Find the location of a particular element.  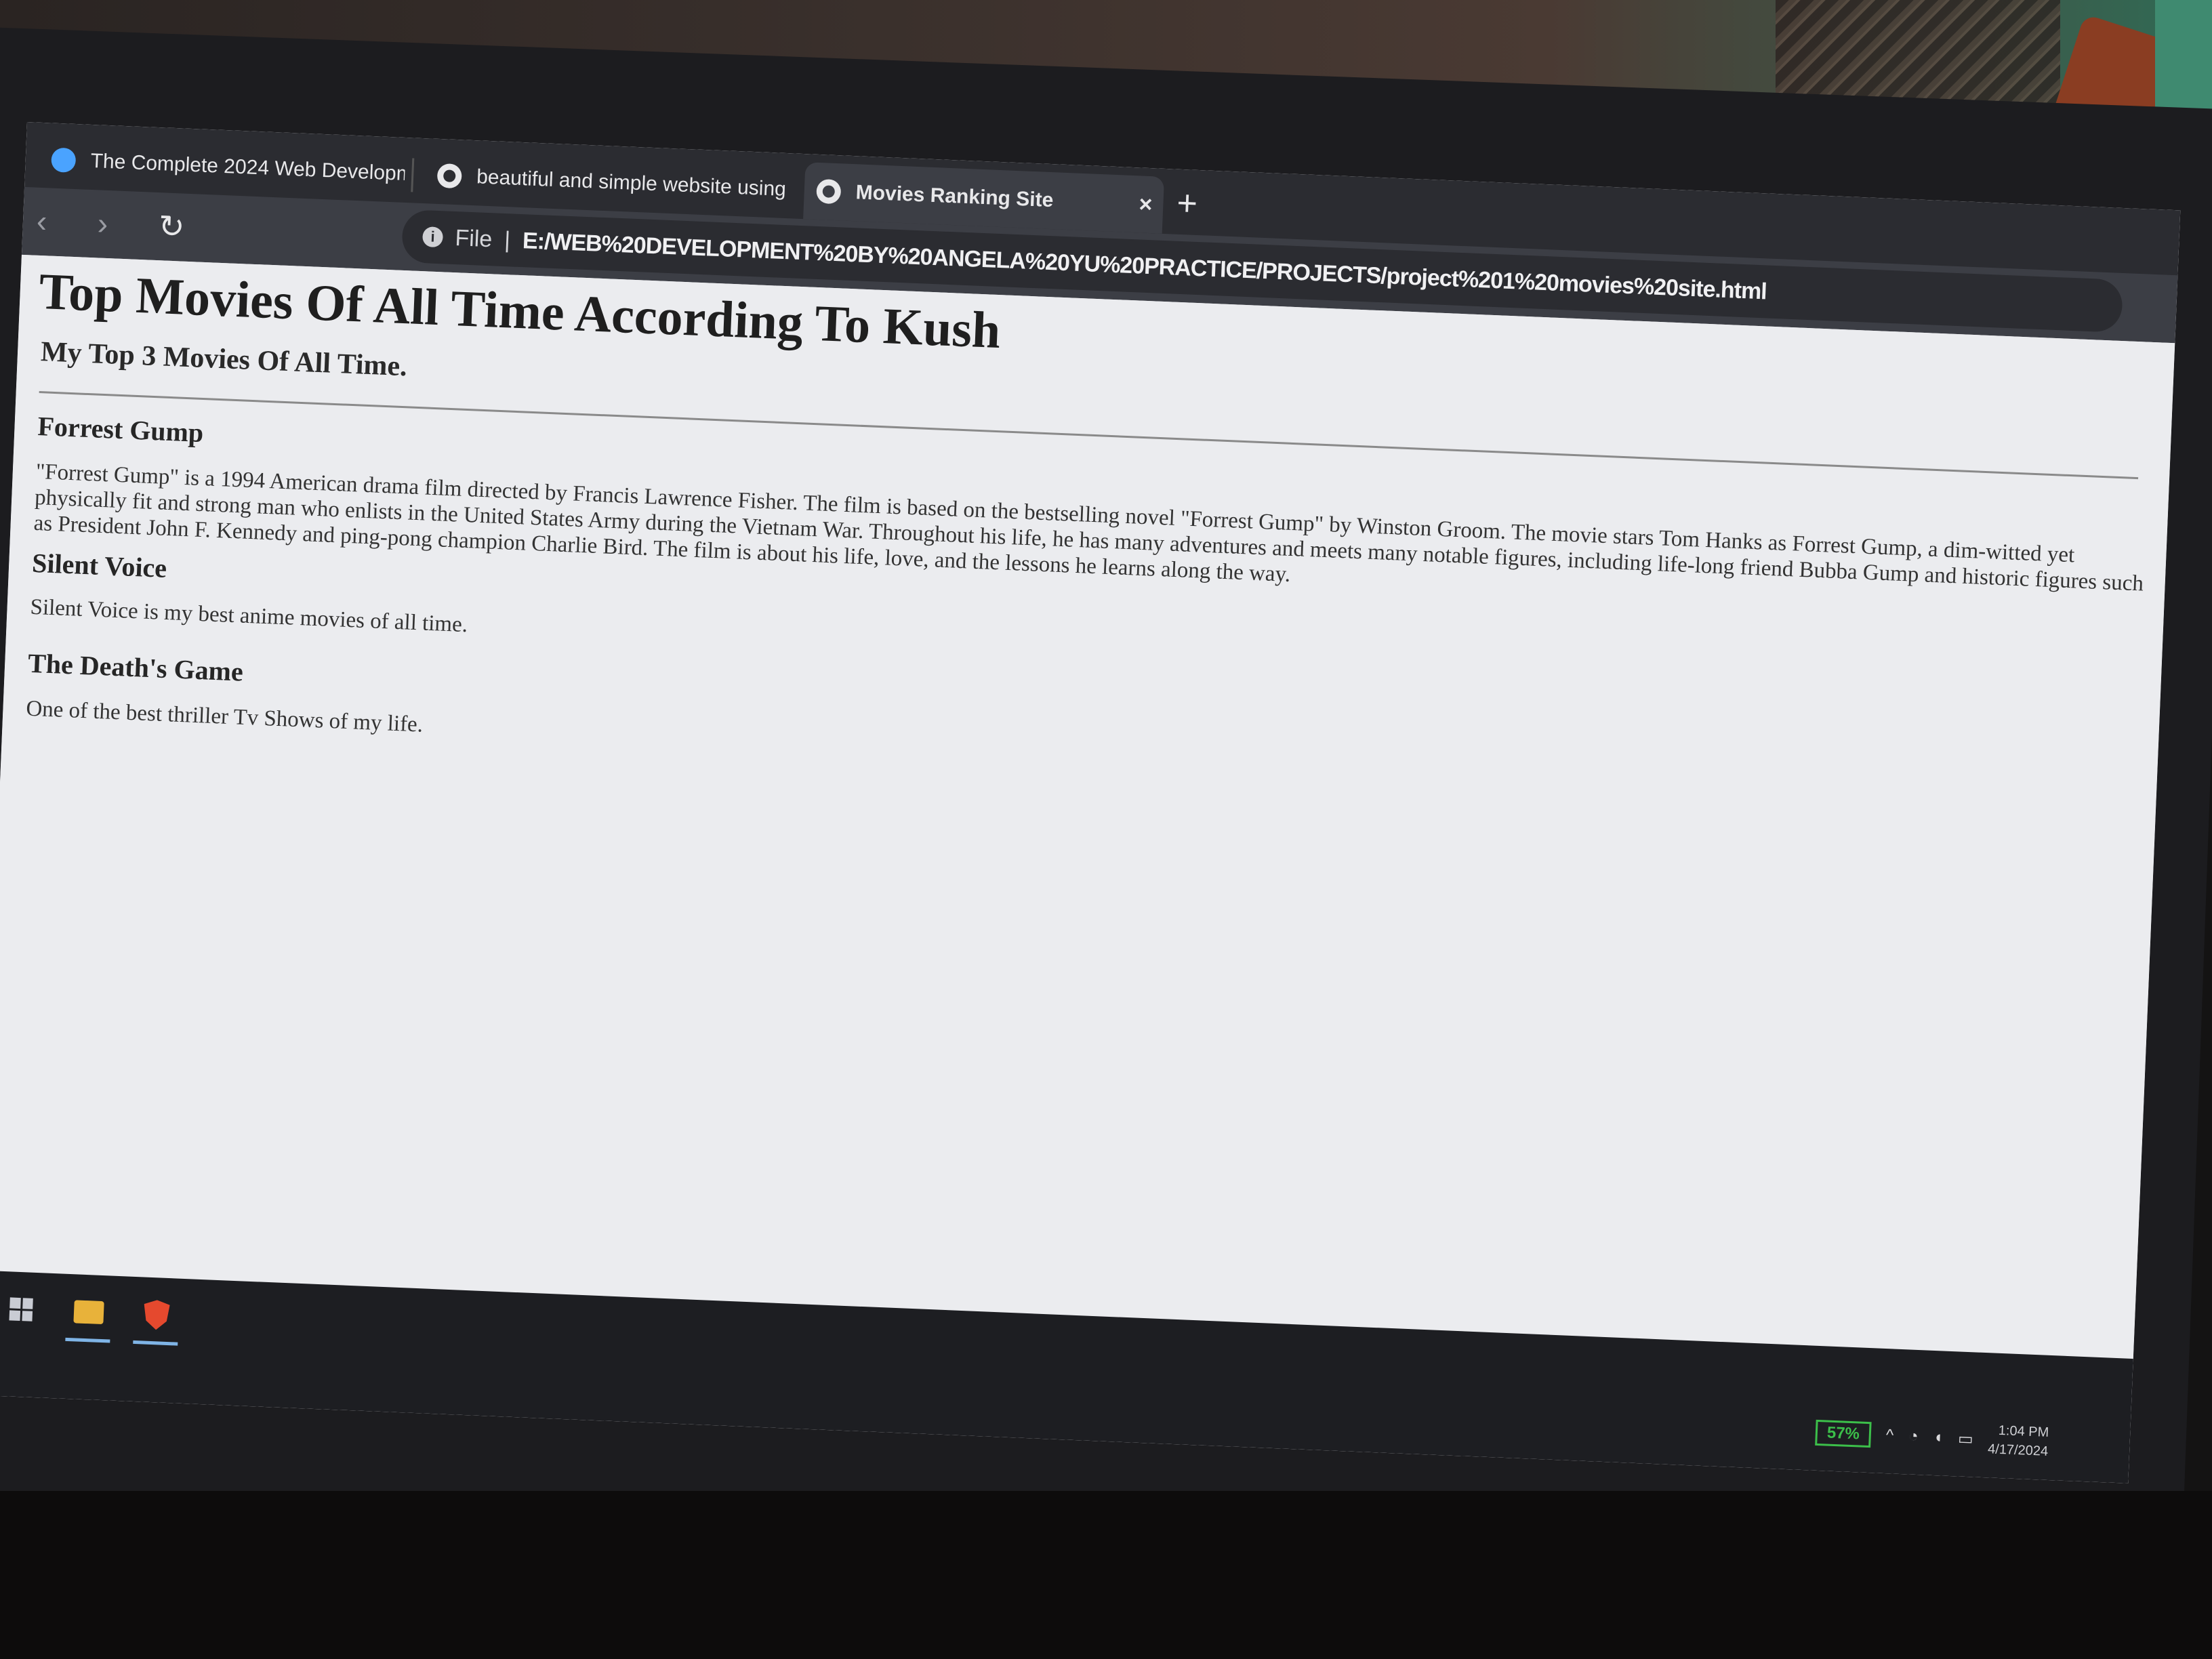

chevron-up-icon: ^ is located at coordinates (1889, 1436).